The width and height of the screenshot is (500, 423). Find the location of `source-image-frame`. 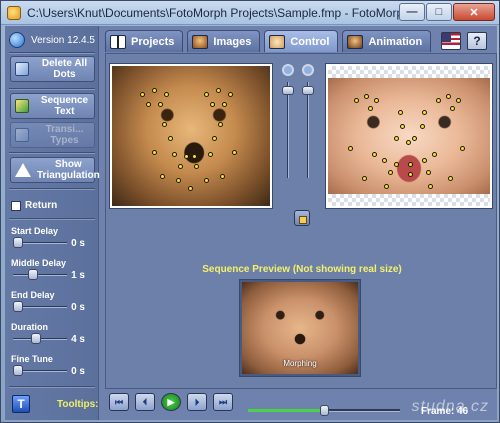

source-image-frame is located at coordinates (191, 136).